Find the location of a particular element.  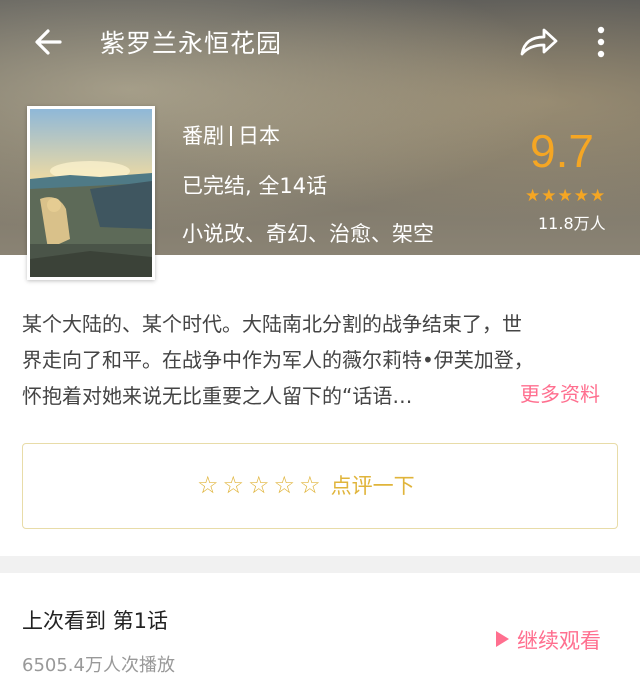

separator is located at coordinates (231, 136).